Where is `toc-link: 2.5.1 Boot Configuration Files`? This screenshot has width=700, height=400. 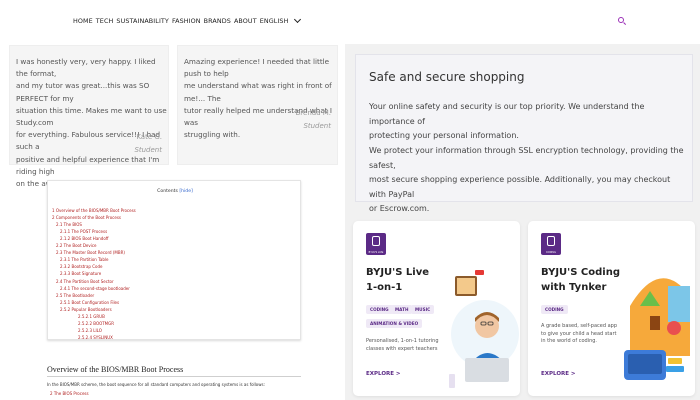
toc-link: 2.5.1 Boot Configuration Files is located at coordinates (89, 302).